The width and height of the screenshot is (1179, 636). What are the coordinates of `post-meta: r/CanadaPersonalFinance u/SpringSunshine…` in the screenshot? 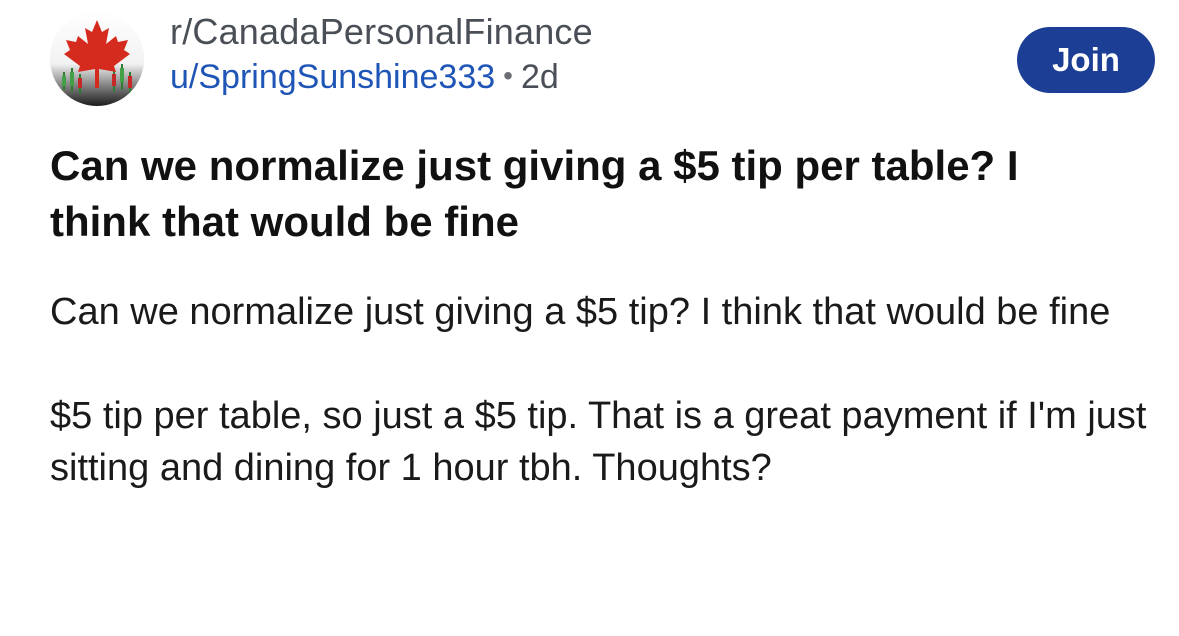 It's located at (381, 54).